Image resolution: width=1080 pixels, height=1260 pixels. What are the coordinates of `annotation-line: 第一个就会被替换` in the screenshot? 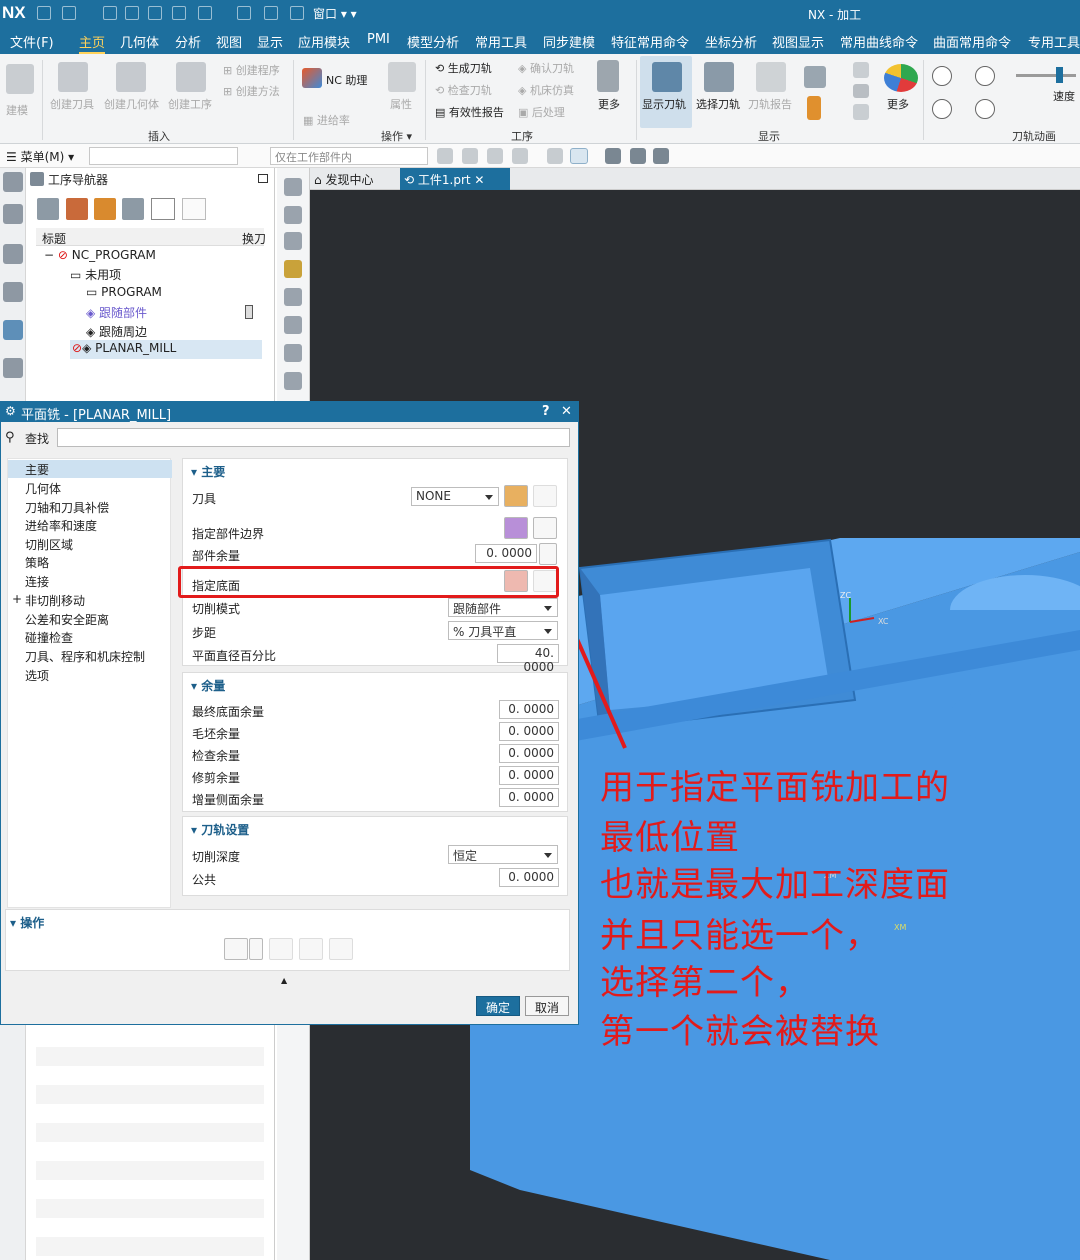 It's located at (740, 1032).